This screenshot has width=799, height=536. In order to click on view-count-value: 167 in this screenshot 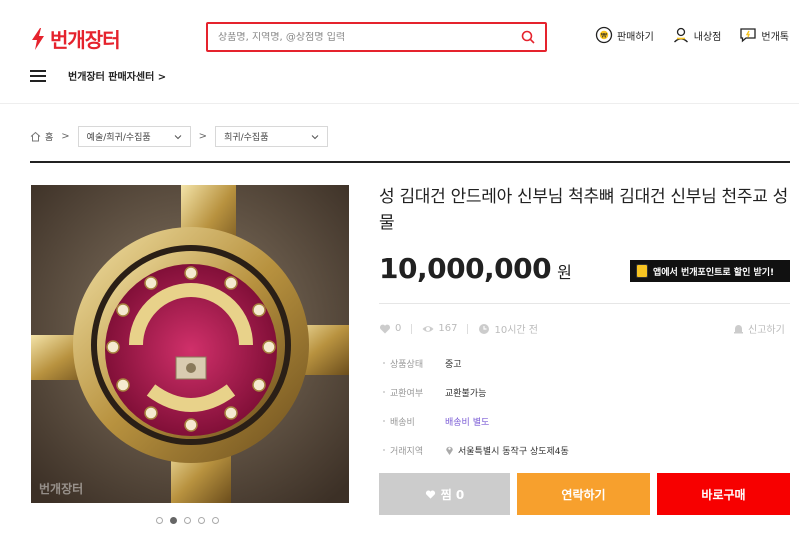, I will do `click(448, 328)`.